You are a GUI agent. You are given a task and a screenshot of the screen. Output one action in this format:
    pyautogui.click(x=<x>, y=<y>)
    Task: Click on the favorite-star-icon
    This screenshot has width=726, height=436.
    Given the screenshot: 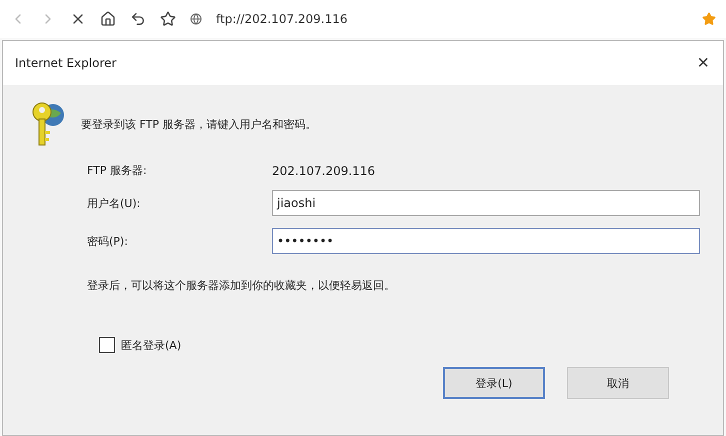 What is the action you would take?
    pyautogui.click(x=709, y=19)
    